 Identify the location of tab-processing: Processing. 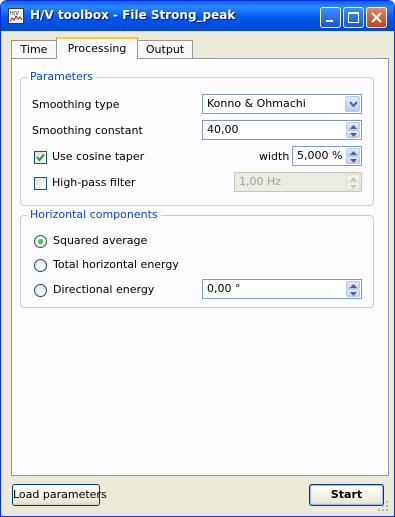
(97, 48).